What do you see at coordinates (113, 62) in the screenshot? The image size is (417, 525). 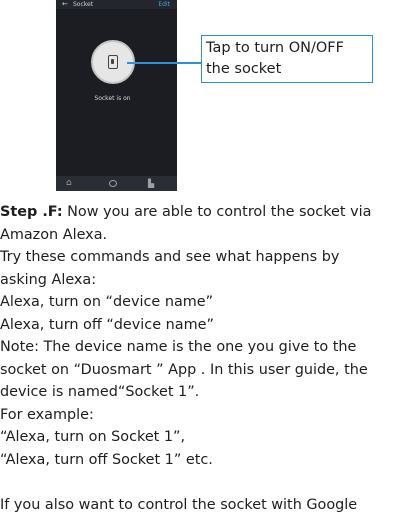 I see `plug-icon` at bounding box center [113, 62].